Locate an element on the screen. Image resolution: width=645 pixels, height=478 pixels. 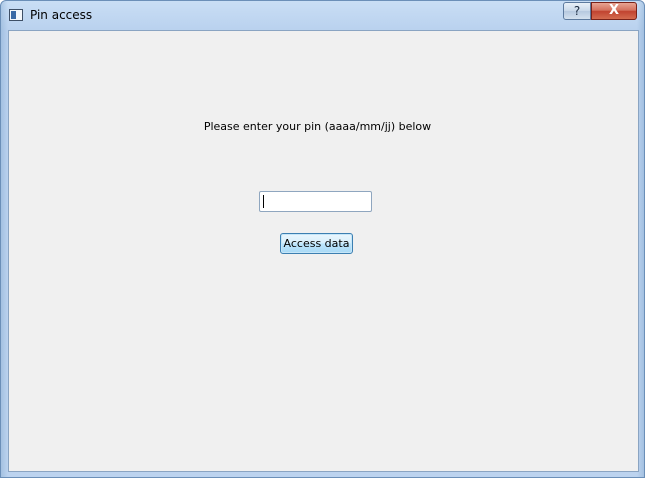
title-bar: Pin access ? X is located at coordinates (322, 15).